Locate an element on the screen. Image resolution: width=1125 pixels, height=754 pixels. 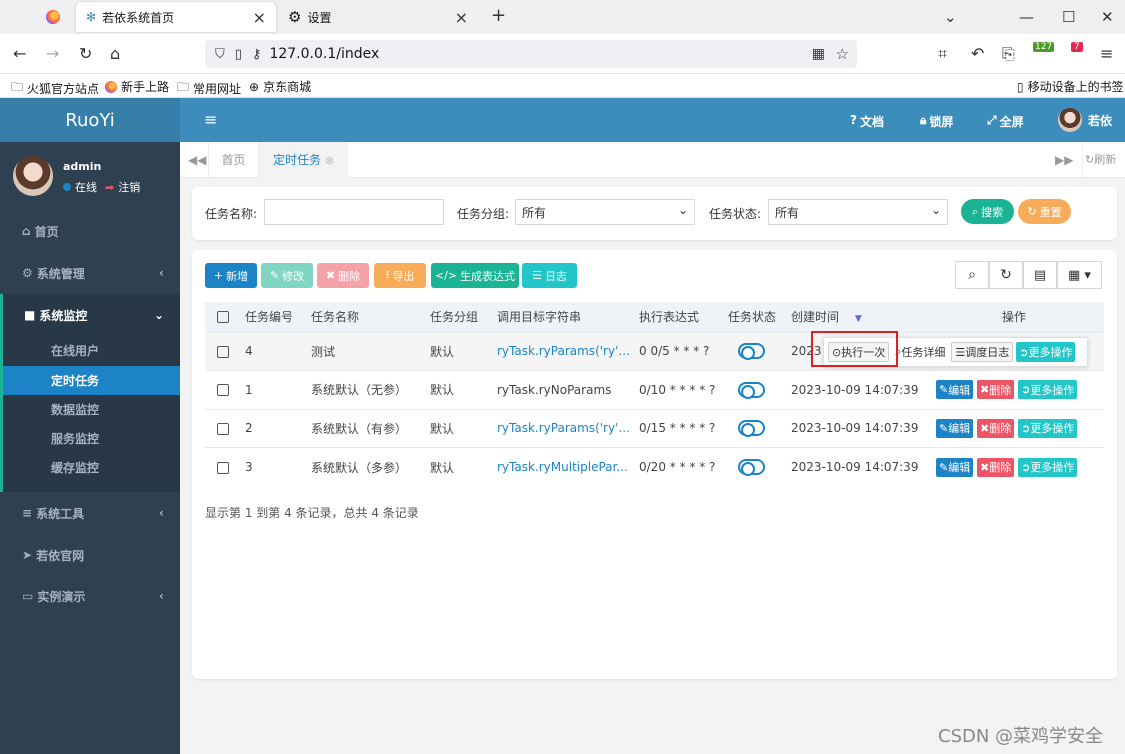
logout-link: 注销 is located at coordinates (129, 187).